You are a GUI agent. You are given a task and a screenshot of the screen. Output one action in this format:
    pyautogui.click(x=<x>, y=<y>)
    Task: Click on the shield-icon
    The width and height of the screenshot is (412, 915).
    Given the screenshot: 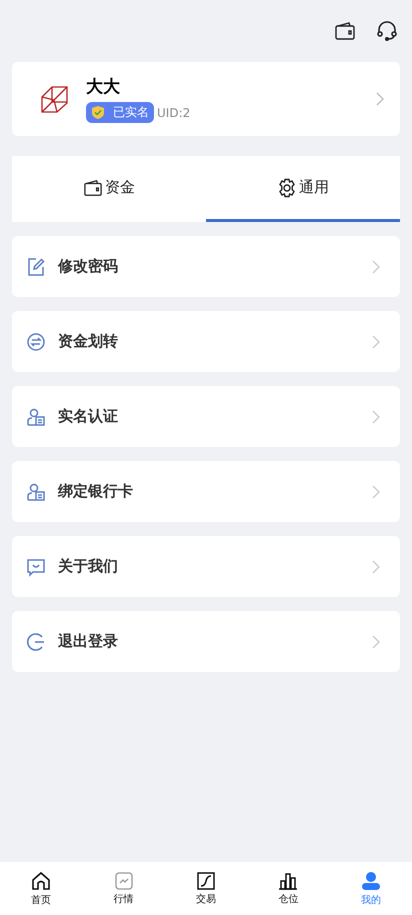 What is the action you would take?
    pyautogui.click(x=98, y=112)
    